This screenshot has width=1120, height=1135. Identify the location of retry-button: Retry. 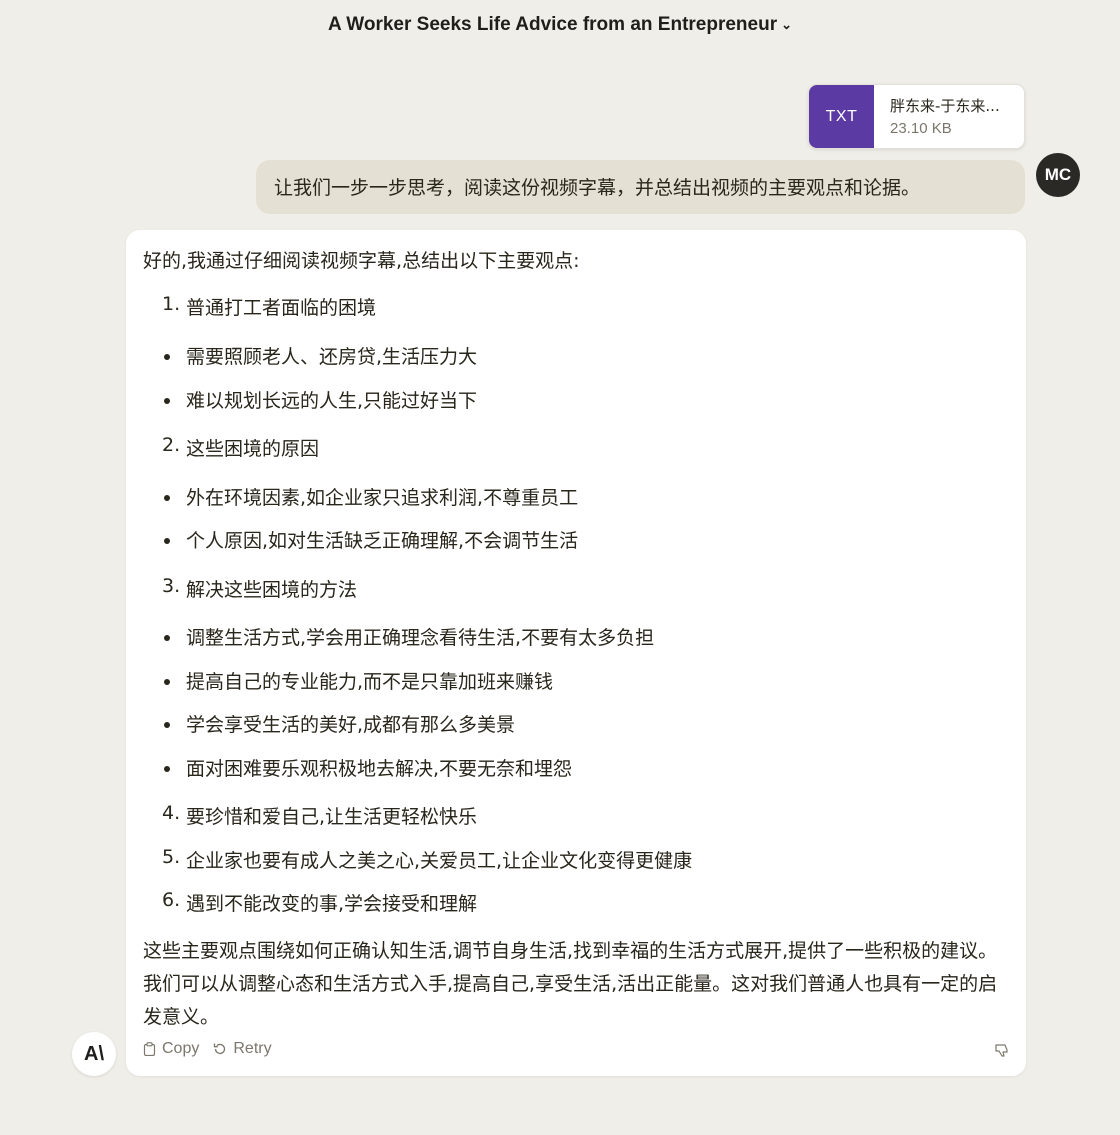
(242, 1049).